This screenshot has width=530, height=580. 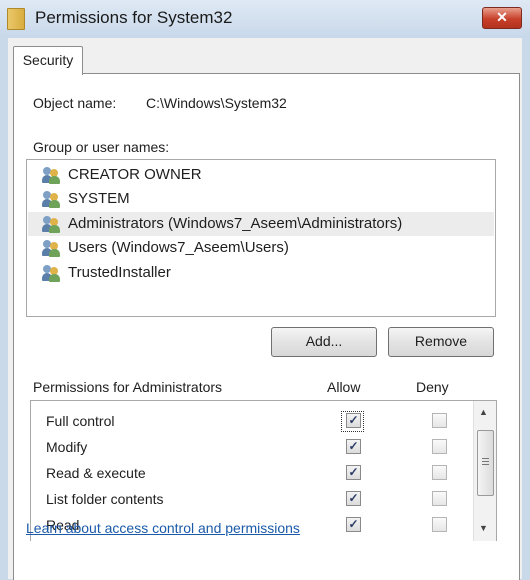 I want to click on scroll-thumb, so click(x=485, y=463).